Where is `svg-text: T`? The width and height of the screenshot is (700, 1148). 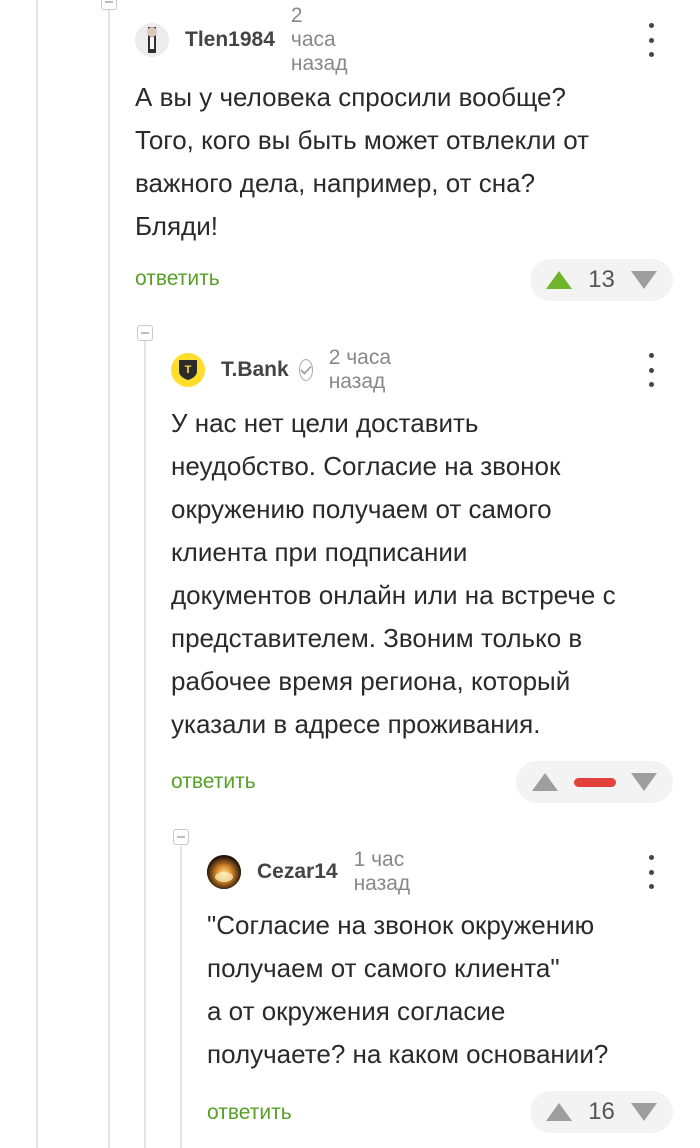
svg-text: T is located at coordinates (188, 370).